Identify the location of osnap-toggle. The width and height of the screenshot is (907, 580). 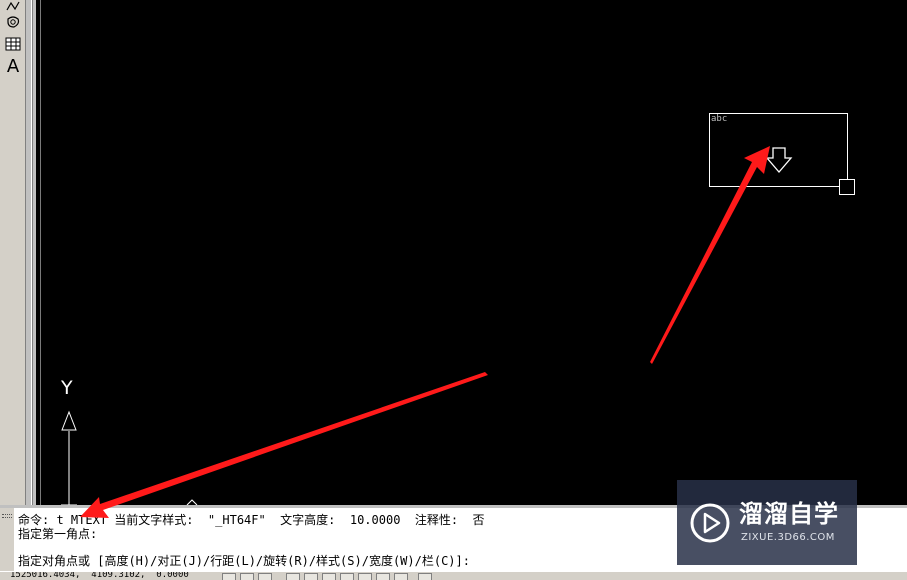
(311, 576).